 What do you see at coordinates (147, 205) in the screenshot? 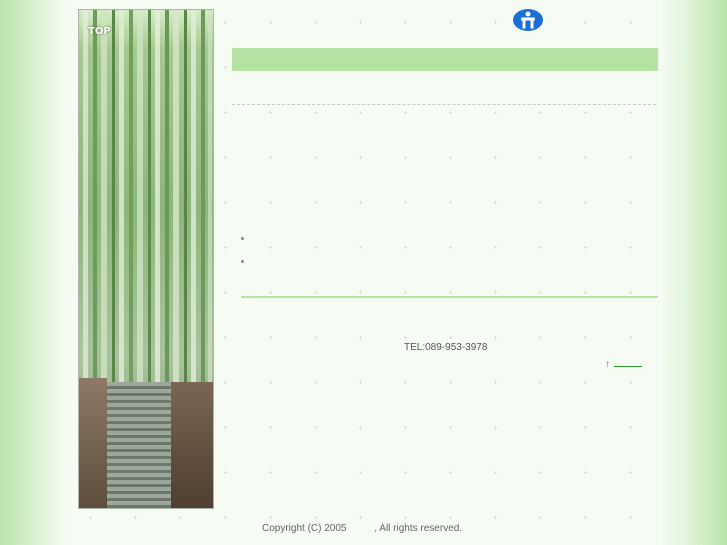
I see `bamboo-stalks` at bounding box center [147, 205].